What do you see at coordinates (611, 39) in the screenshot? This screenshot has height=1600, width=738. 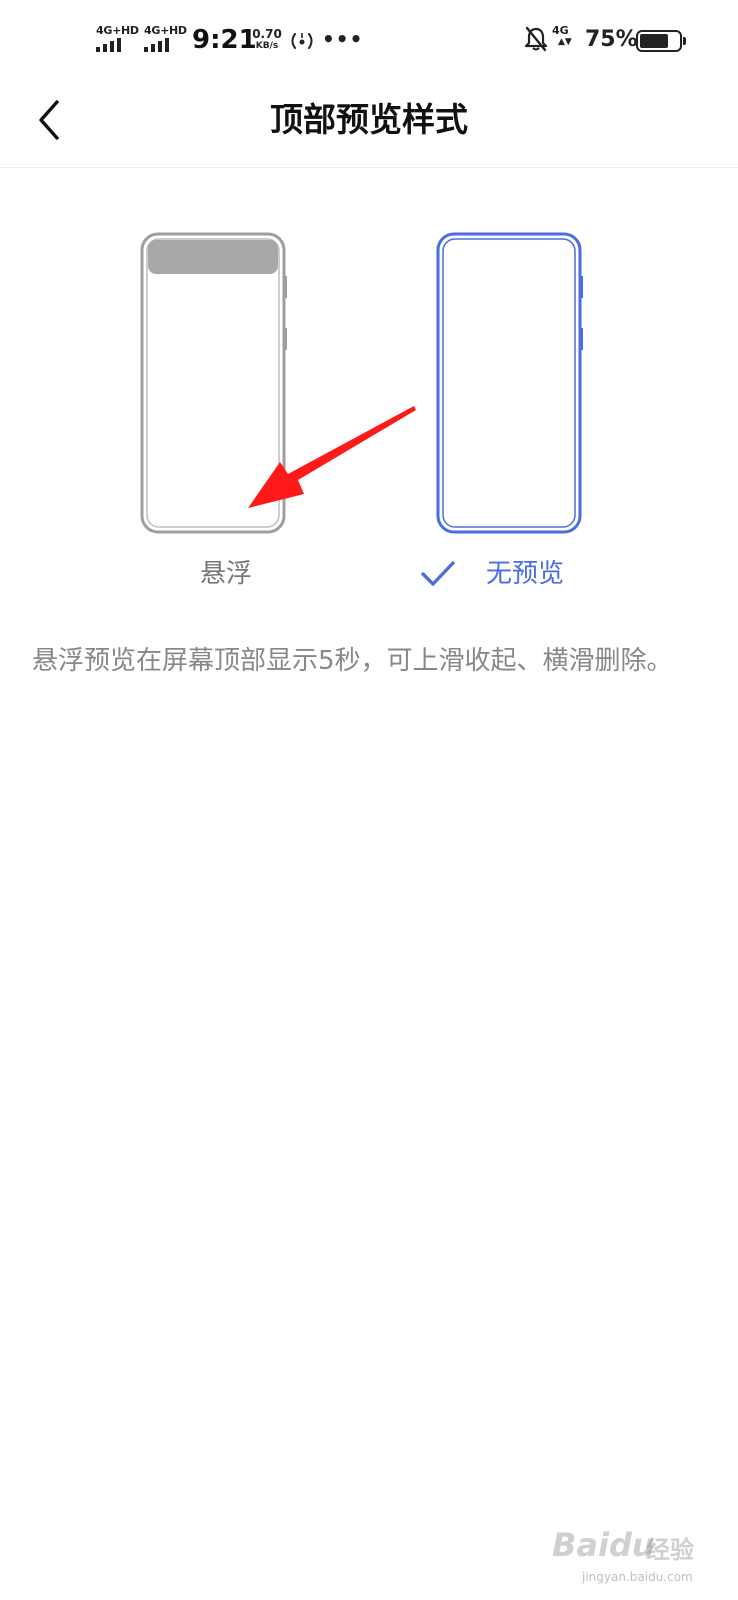 I see `battery-percent: 75%` at bounding box center [611, 39].